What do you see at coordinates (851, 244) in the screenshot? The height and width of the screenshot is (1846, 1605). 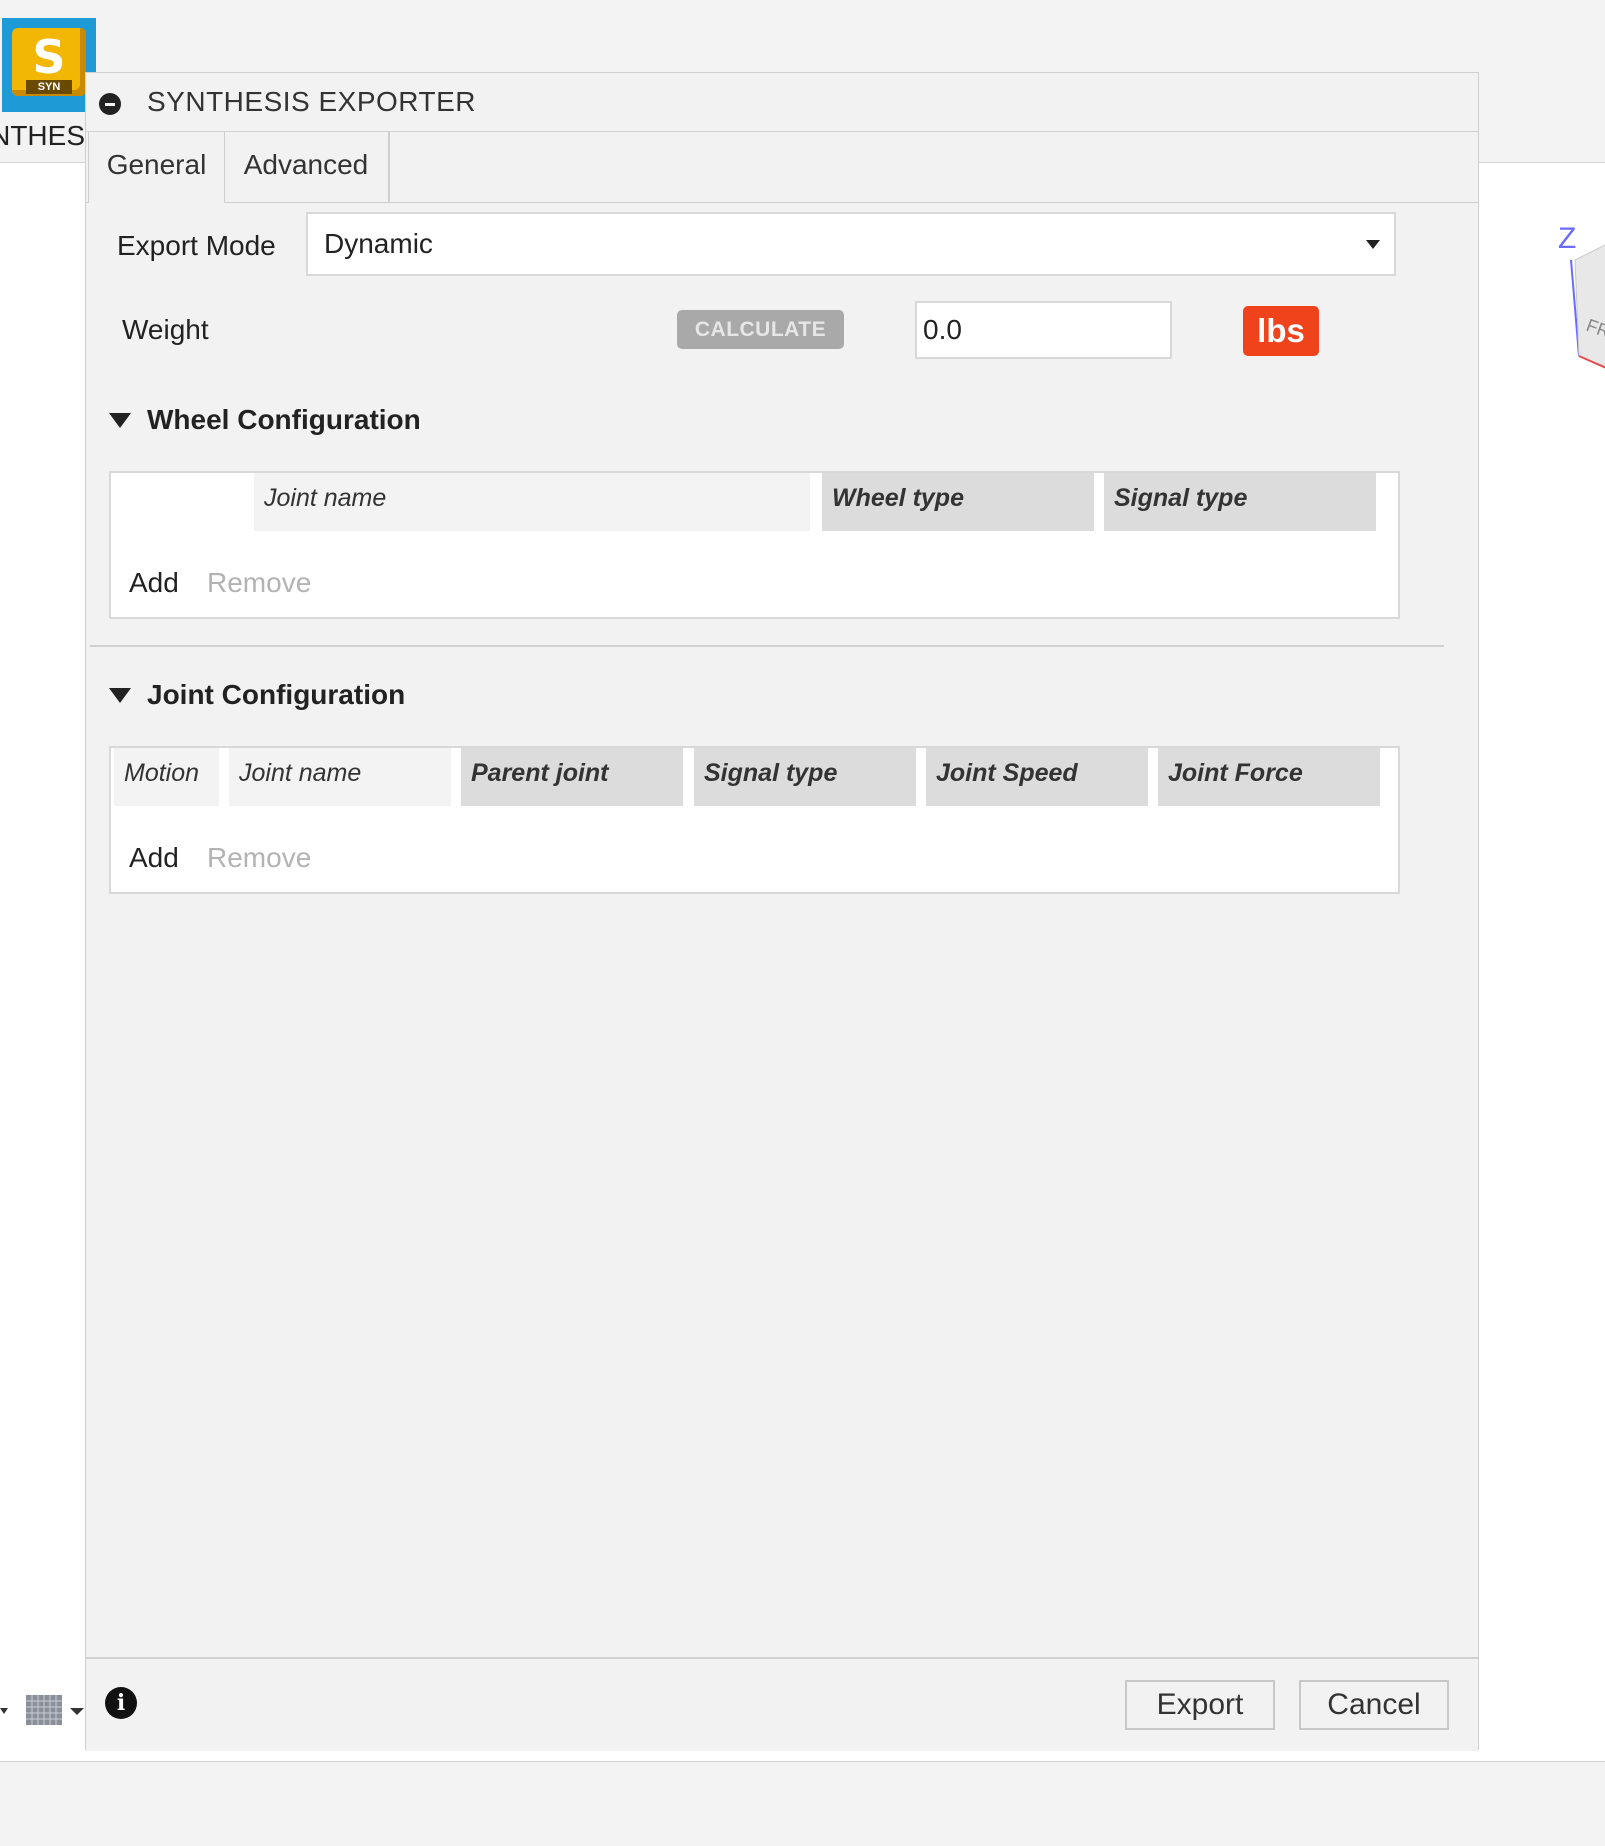 I see `export-mode-select: Dynamic` at bounding box center [851, 244].